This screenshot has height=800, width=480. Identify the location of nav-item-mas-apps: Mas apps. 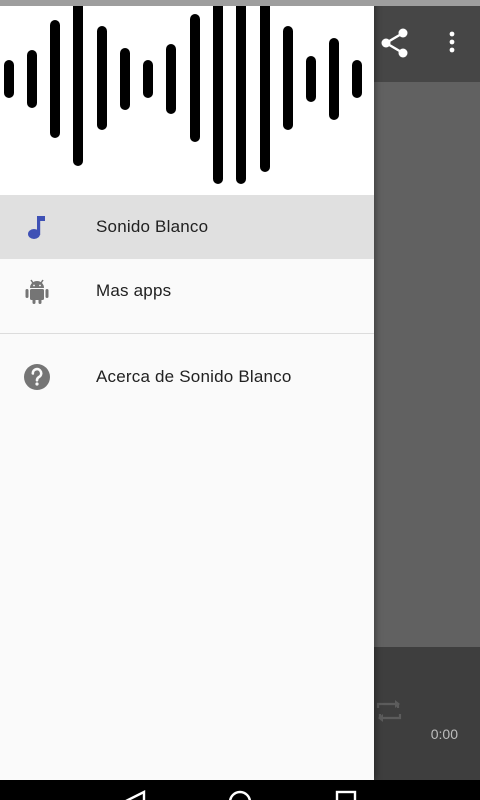
(187, 291).